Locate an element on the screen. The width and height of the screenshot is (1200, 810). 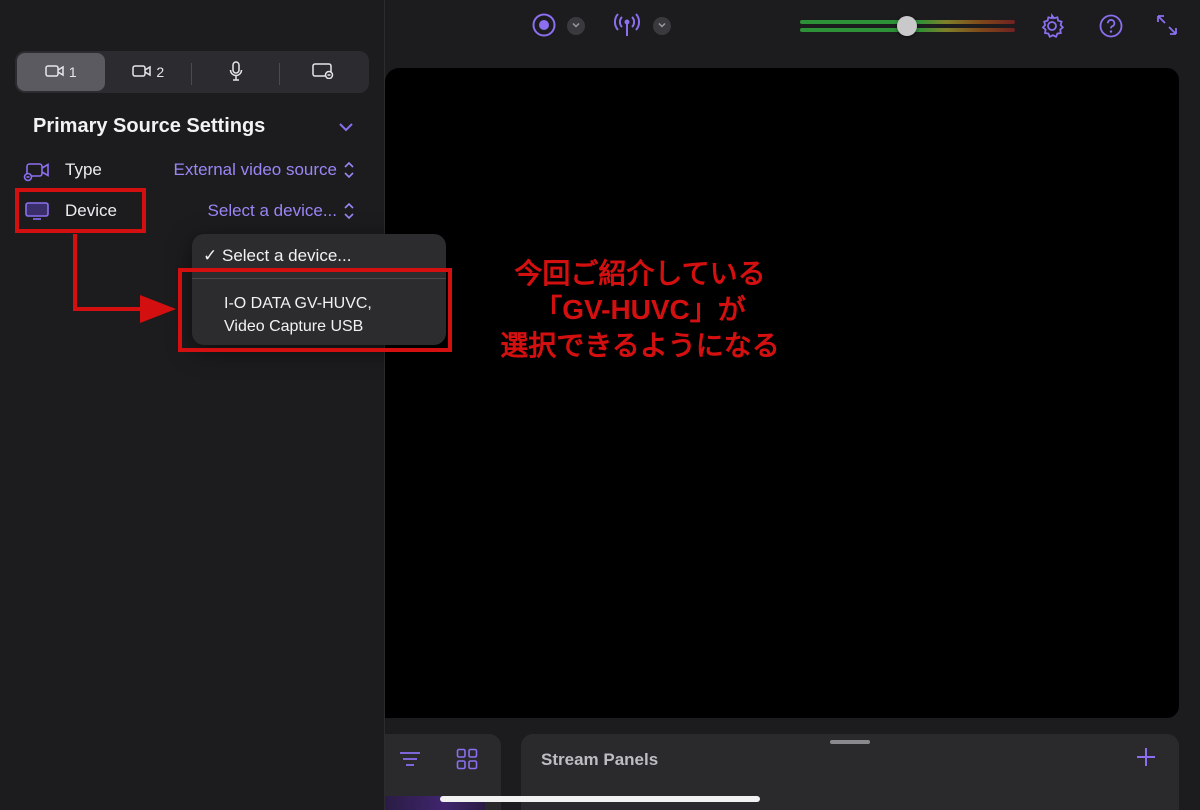
record-icon is located at coordinates (544, 27).